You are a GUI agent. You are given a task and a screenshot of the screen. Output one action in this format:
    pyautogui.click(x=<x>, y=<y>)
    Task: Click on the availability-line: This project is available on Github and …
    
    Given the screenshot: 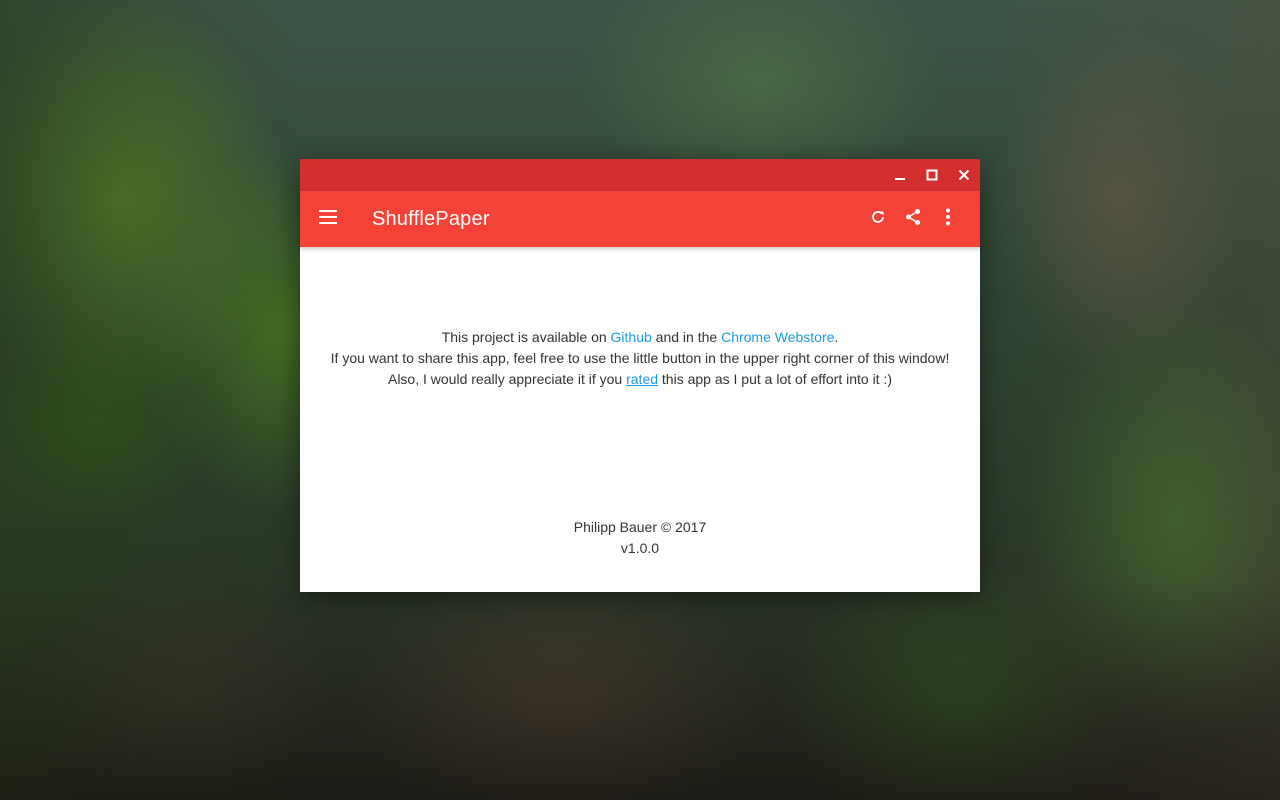 What is the action you would take?
    pyautogui.click(x=640, y=337)
    